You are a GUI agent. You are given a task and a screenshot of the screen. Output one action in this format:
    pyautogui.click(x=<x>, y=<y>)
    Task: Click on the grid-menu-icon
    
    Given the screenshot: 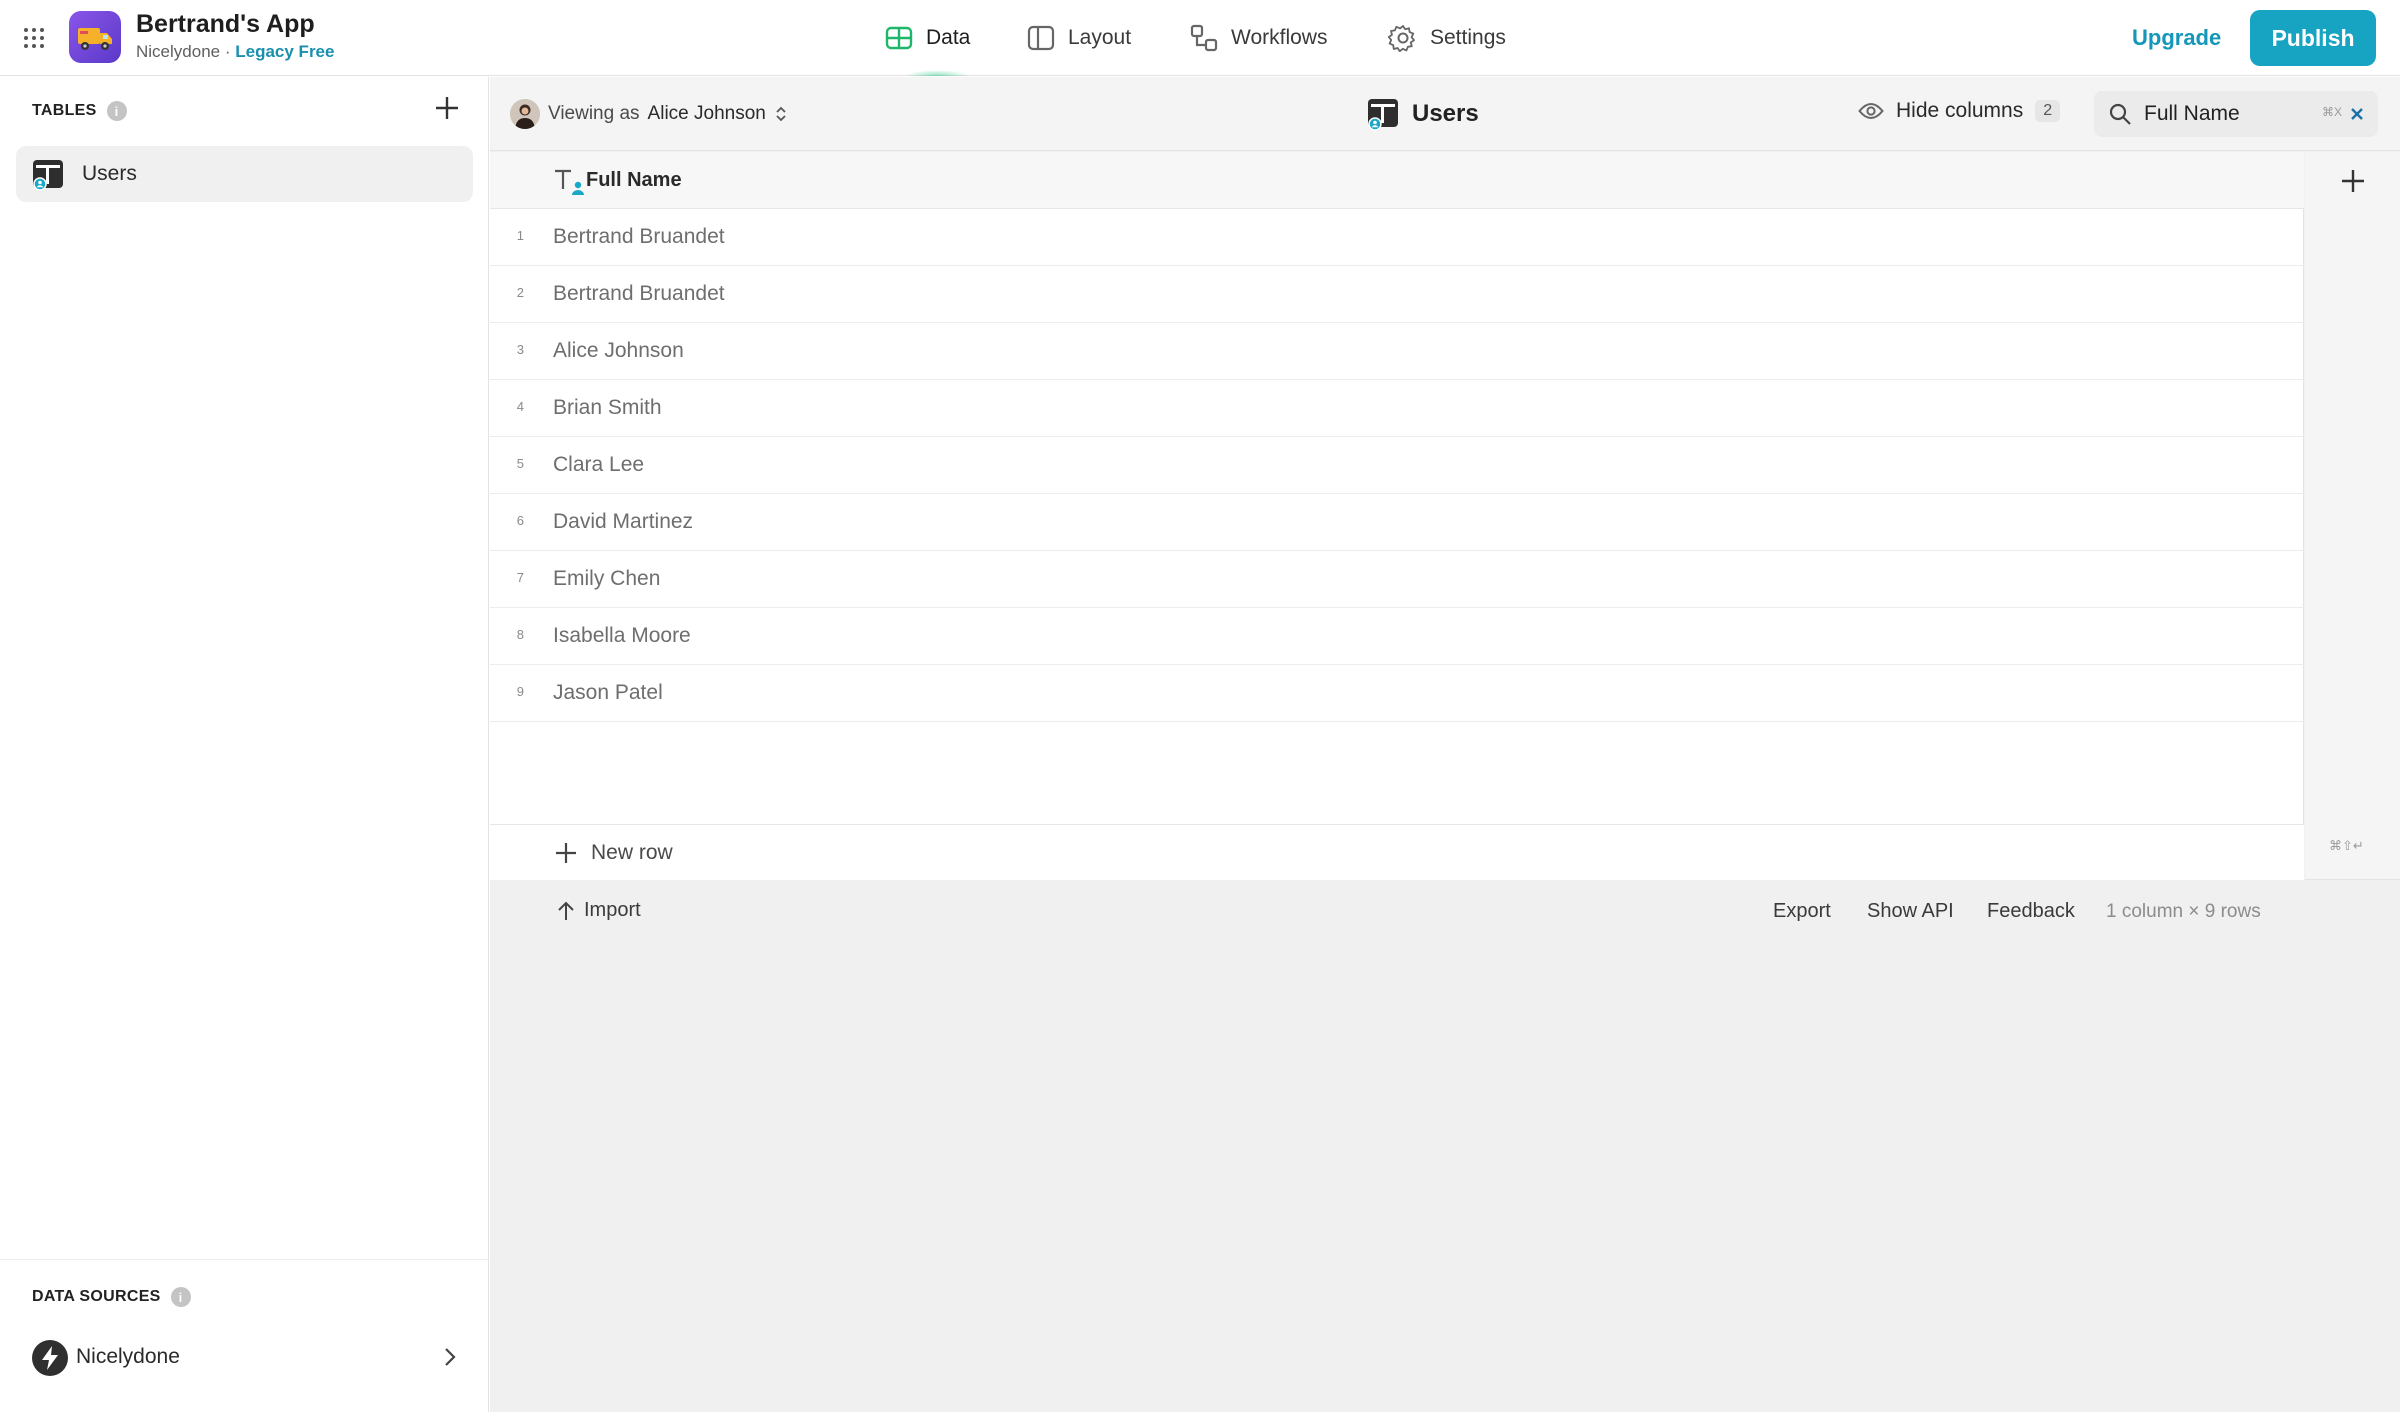 What is the action you would take?
    pyautogui.click(x=34, y=38)
    